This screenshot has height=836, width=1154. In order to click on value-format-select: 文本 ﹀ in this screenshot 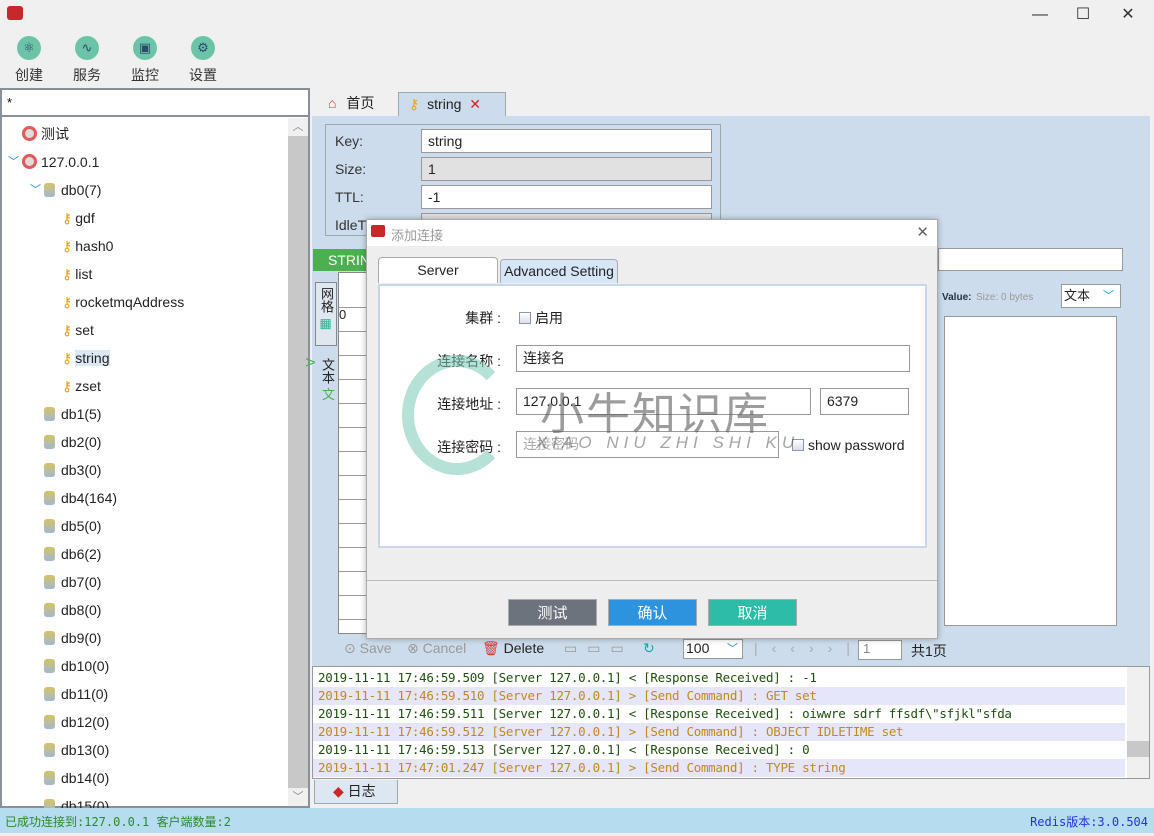, I will do `click(1091, 296)`.